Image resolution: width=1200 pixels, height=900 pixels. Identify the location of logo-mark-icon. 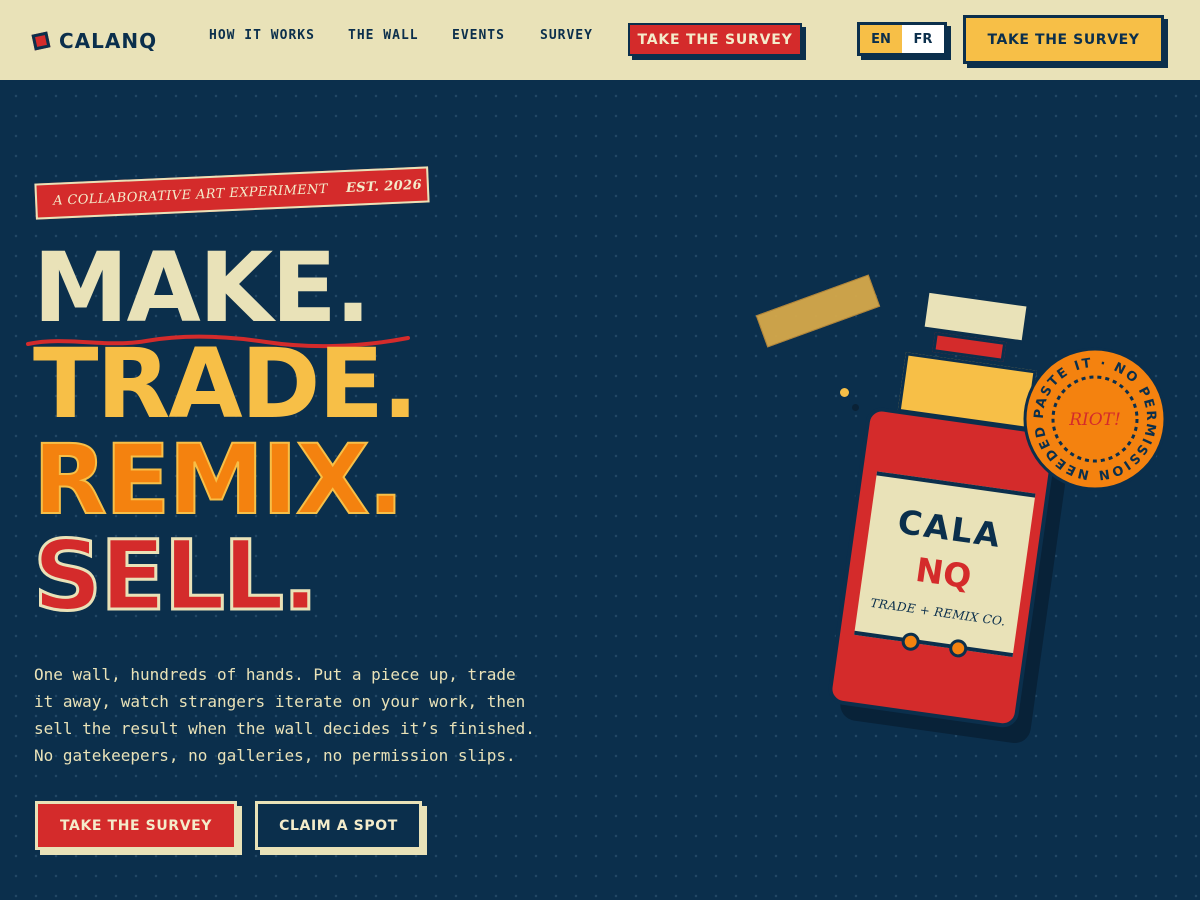
(41, 41).